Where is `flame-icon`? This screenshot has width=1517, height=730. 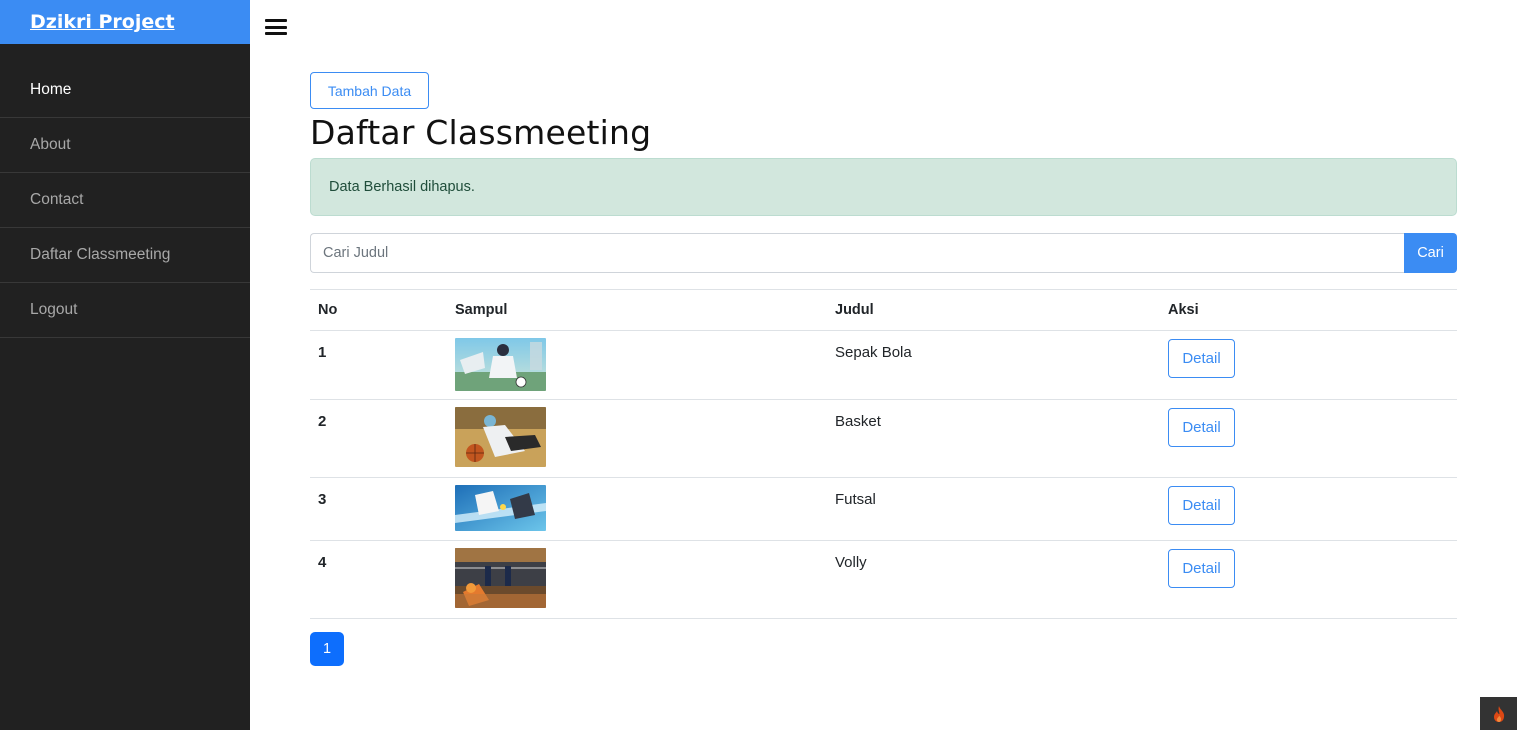 flame-icon is located at coordinates (1498, 713).